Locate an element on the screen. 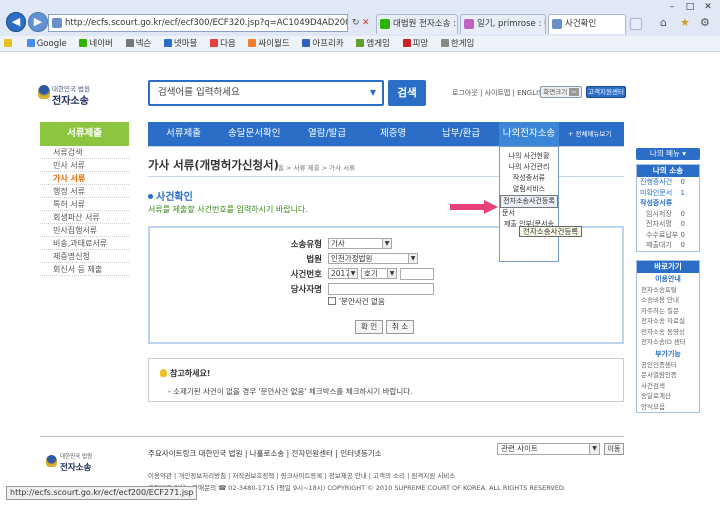 The width and height of the screenshot is (720, 506). draft-row: 제출대기 0 is located at coordinates (668, 245).